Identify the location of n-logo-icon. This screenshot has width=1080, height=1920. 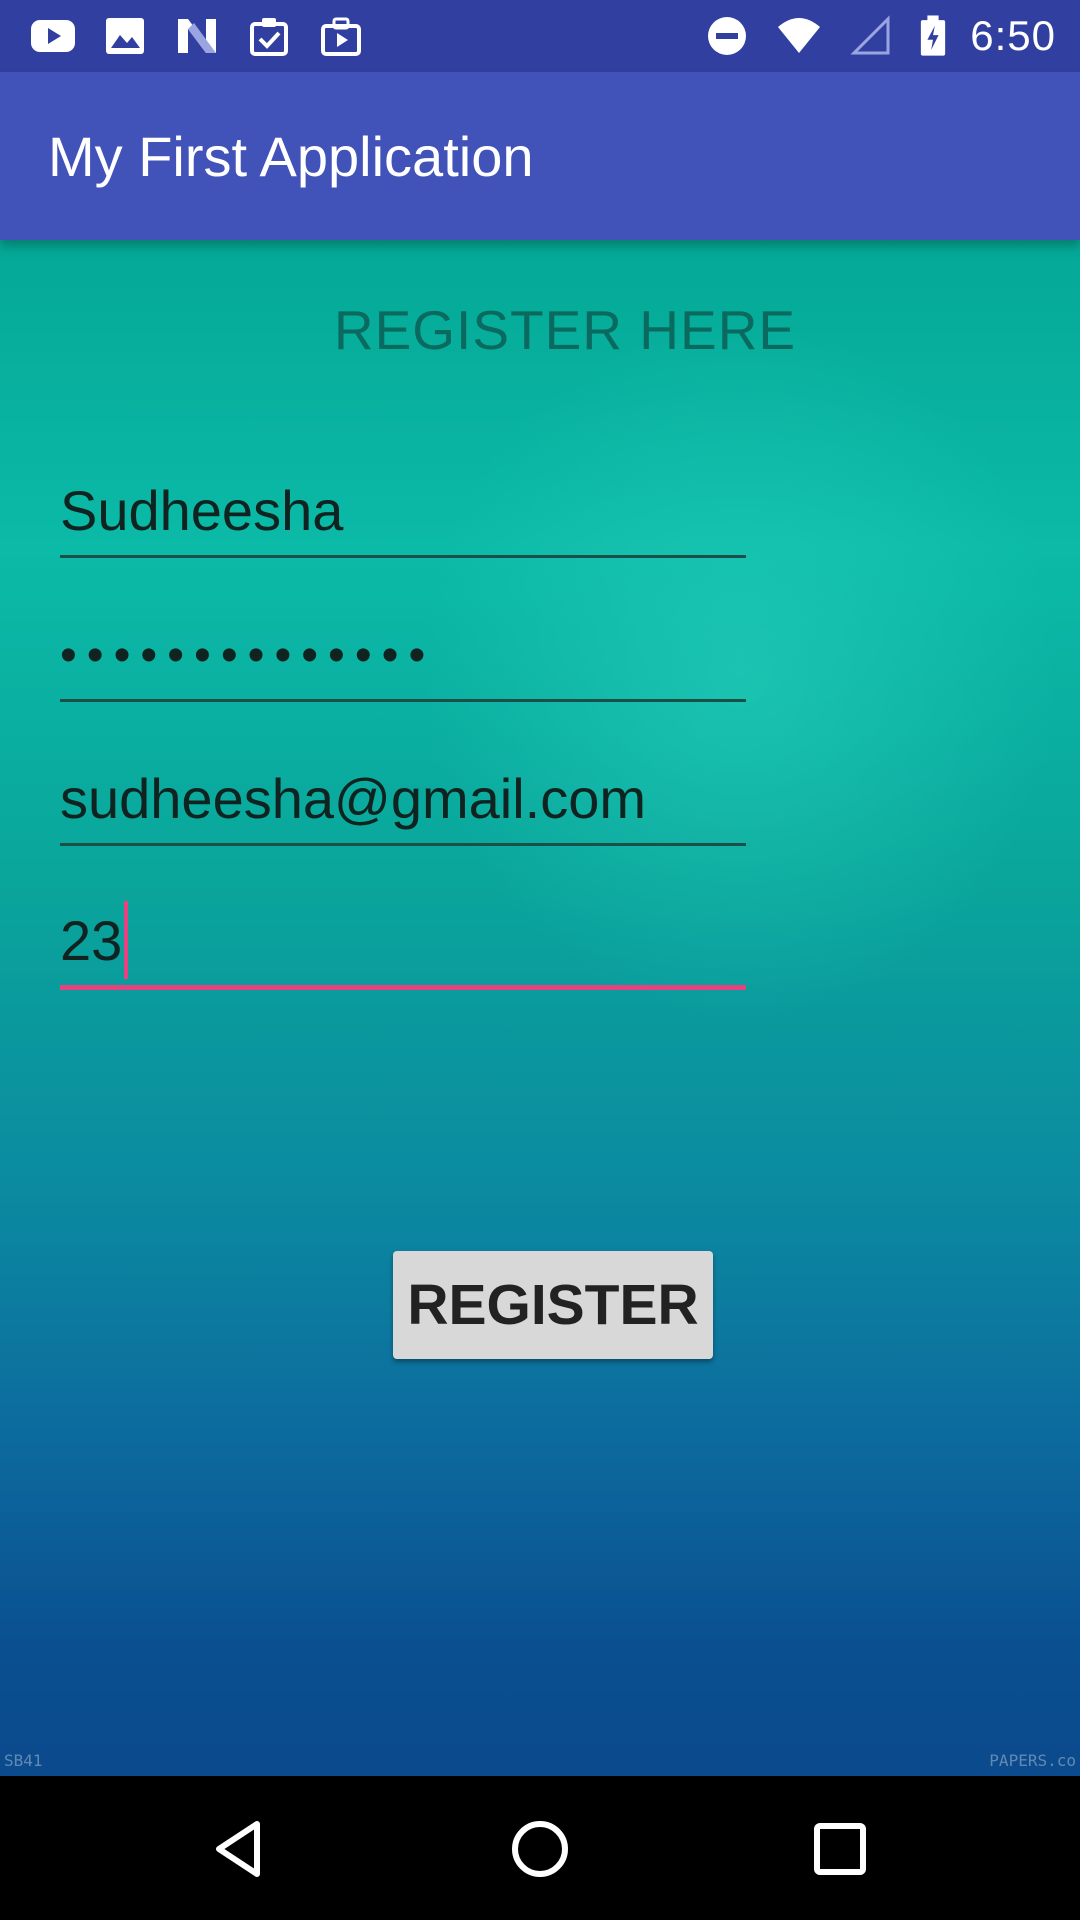
(197, 36).